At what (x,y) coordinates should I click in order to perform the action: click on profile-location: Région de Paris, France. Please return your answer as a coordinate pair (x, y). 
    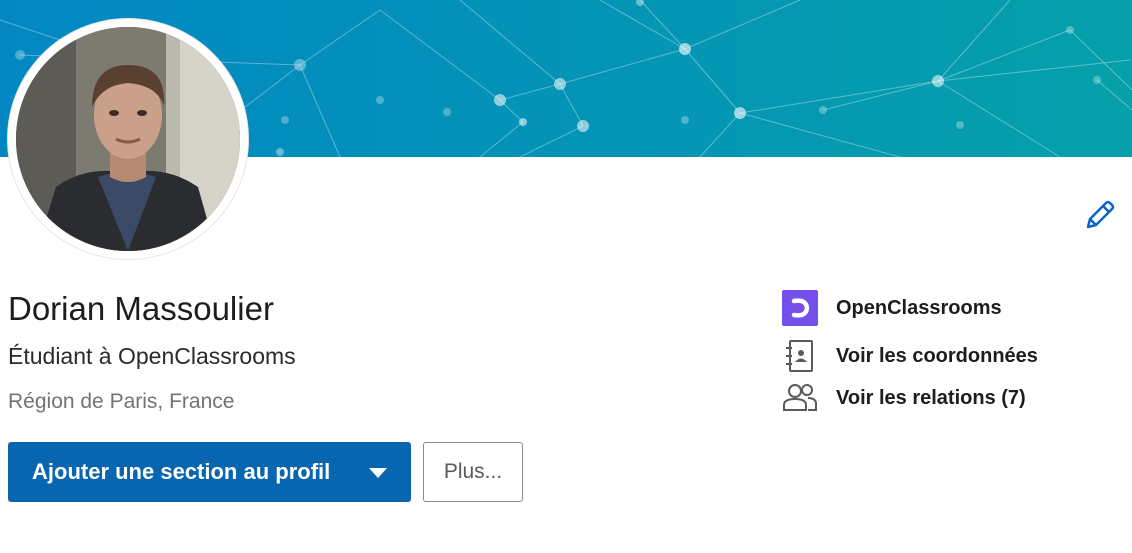
    Looking at the image, I should click on (121, 401).